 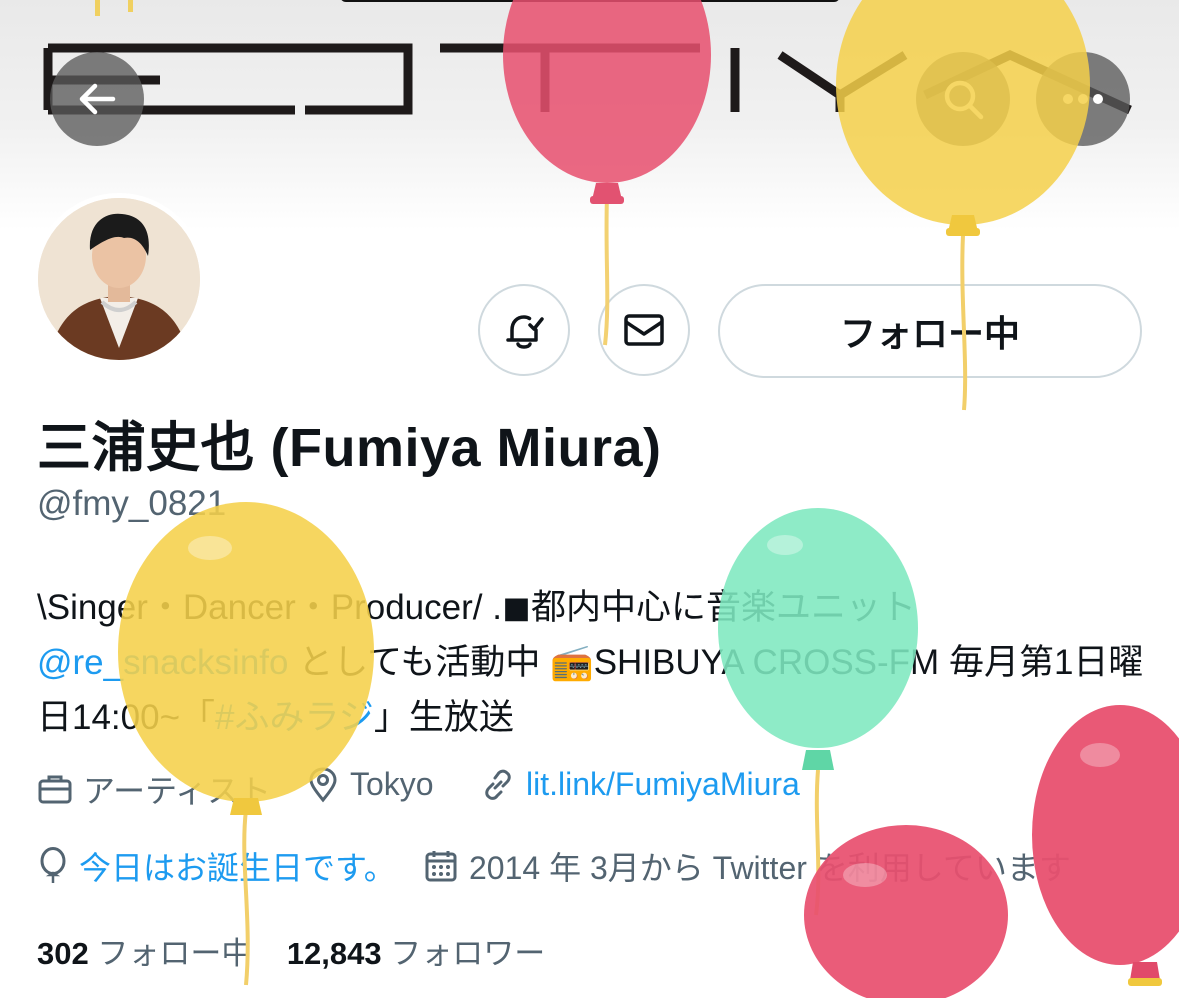 What do you see at coordinates (175, 953) in the screenshot?
I see `following-label: フォロー中` at bounding box center [175, 953].